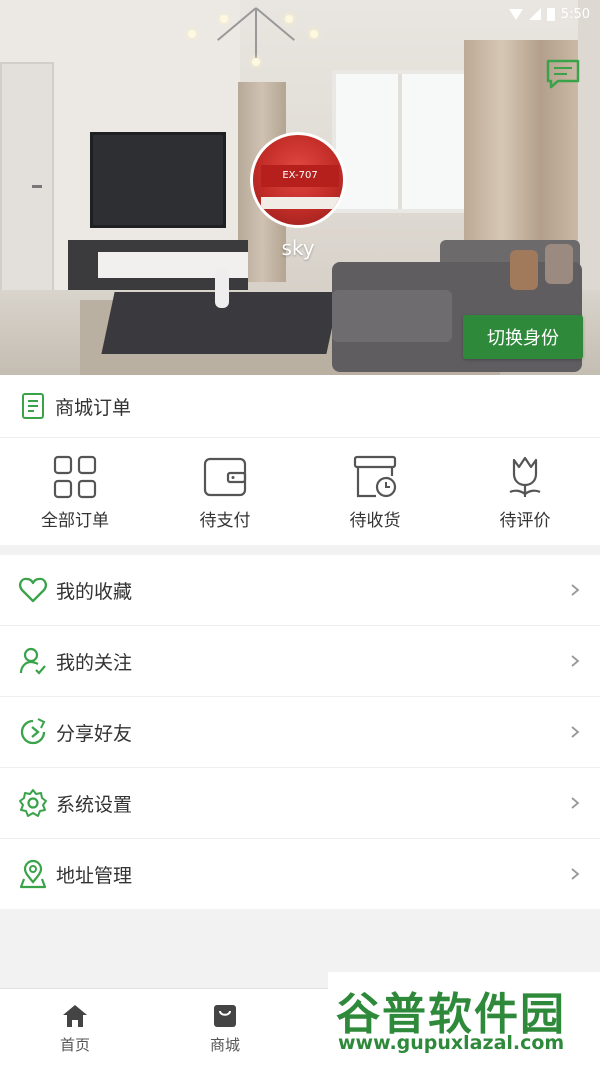 The height and width of the screenshot is (1068, 600). What do you see at coordinates (74, 1045) in the screenshot?
I see `tab-label: 首页` at bounding box center [74, 1045].